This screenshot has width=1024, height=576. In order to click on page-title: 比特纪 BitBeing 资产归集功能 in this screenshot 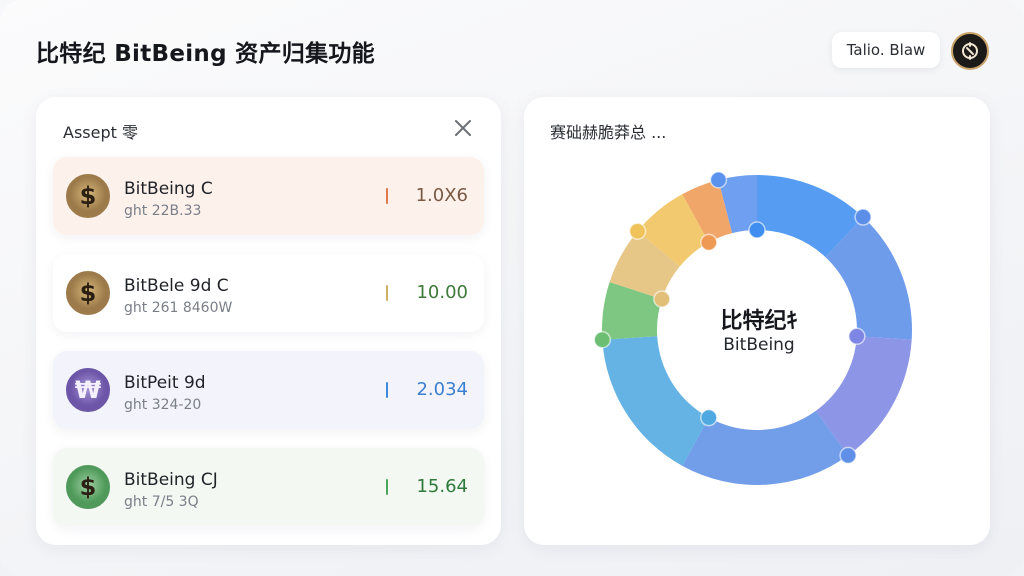, I will do `click(205, 54)`.